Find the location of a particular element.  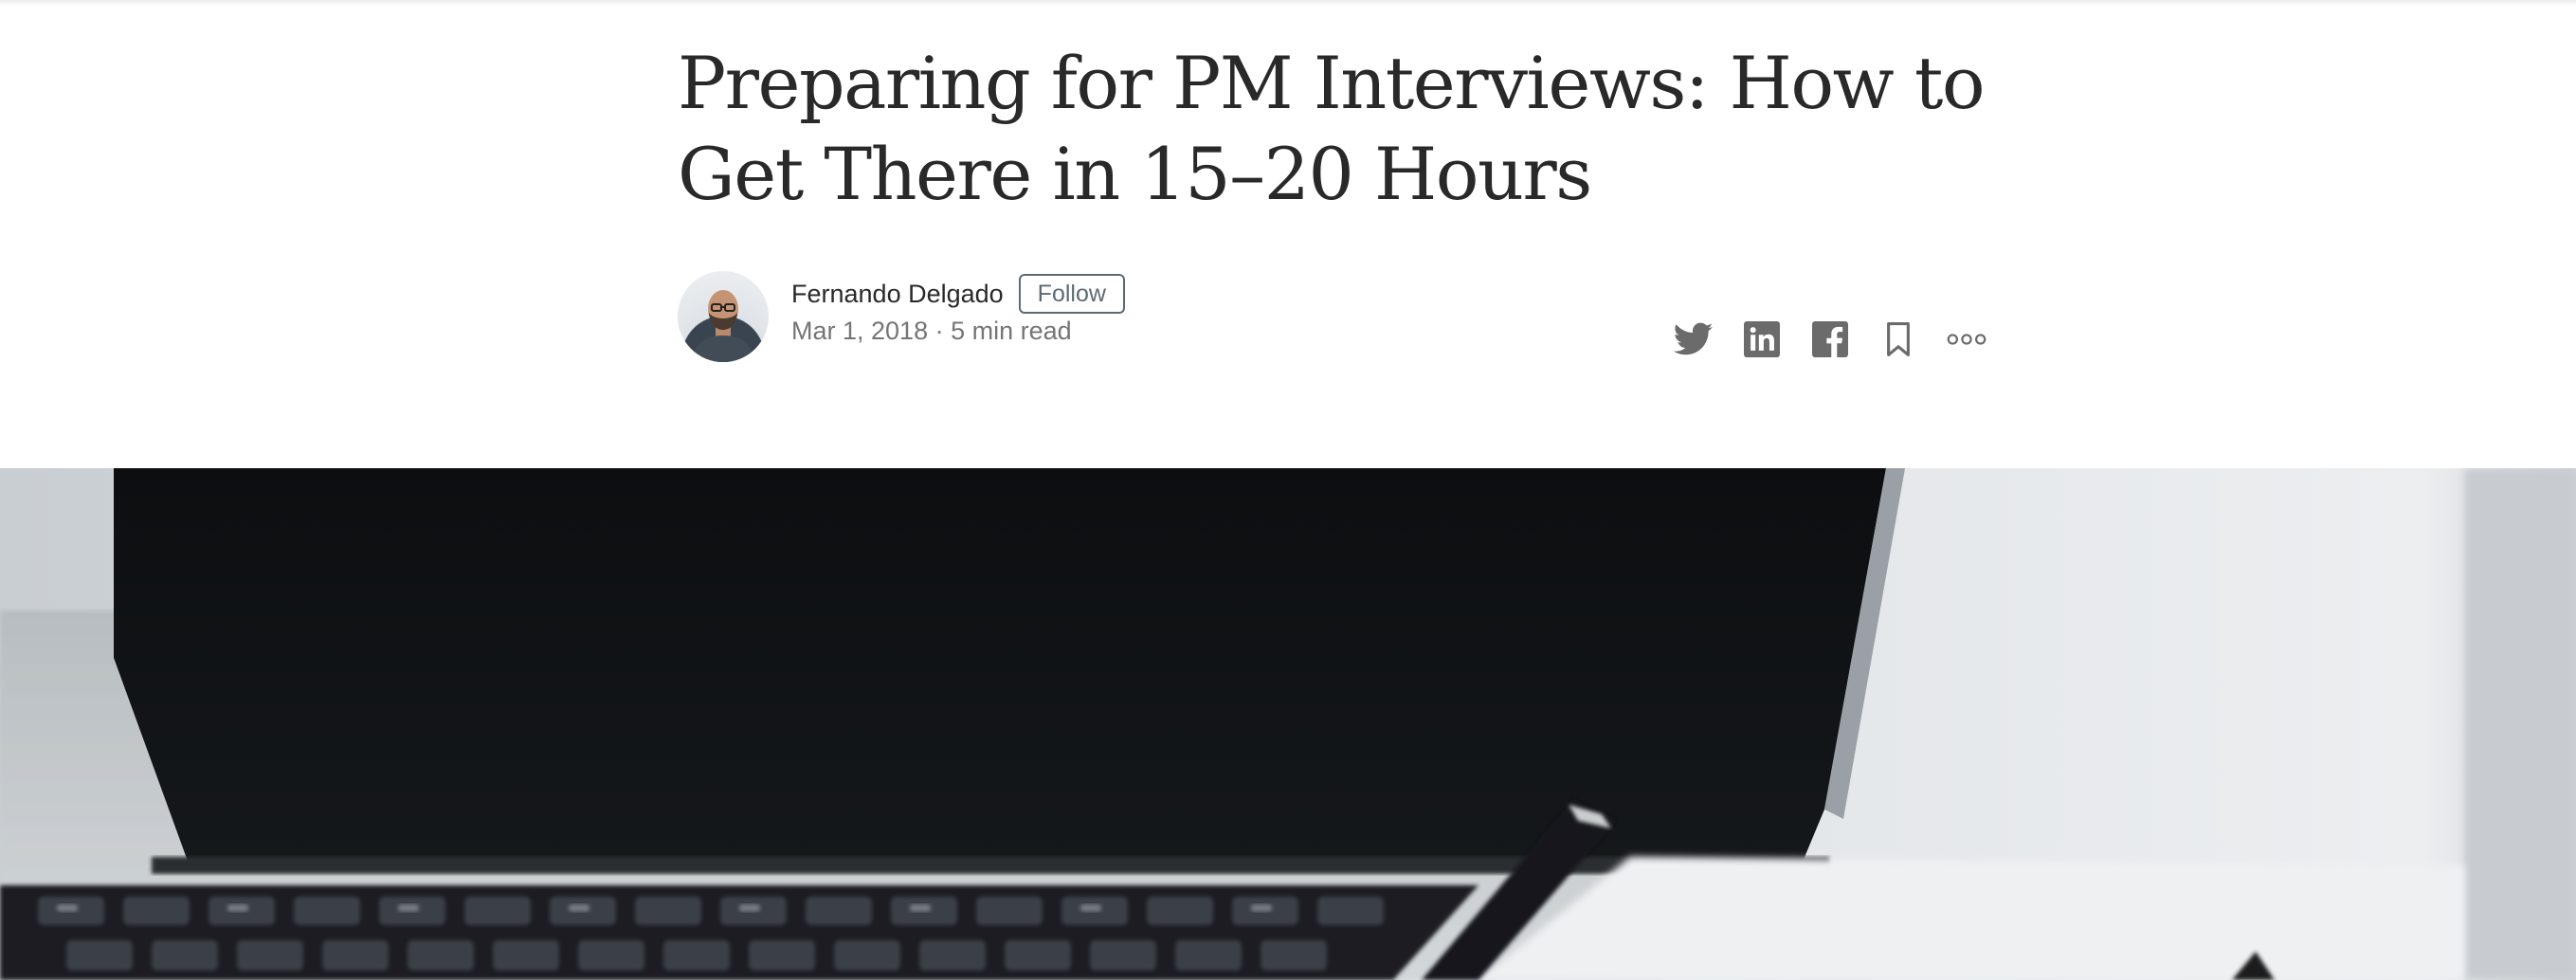

facebook-icon is located at coordinates (1830, 339).